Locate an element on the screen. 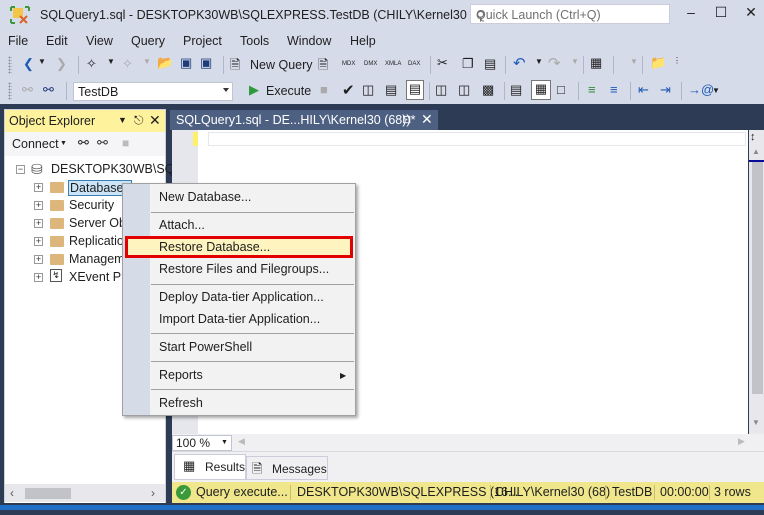 The width and height of the screenshot is (764, 515). redo-icon: ↷ is located at coordinates (554, 63).